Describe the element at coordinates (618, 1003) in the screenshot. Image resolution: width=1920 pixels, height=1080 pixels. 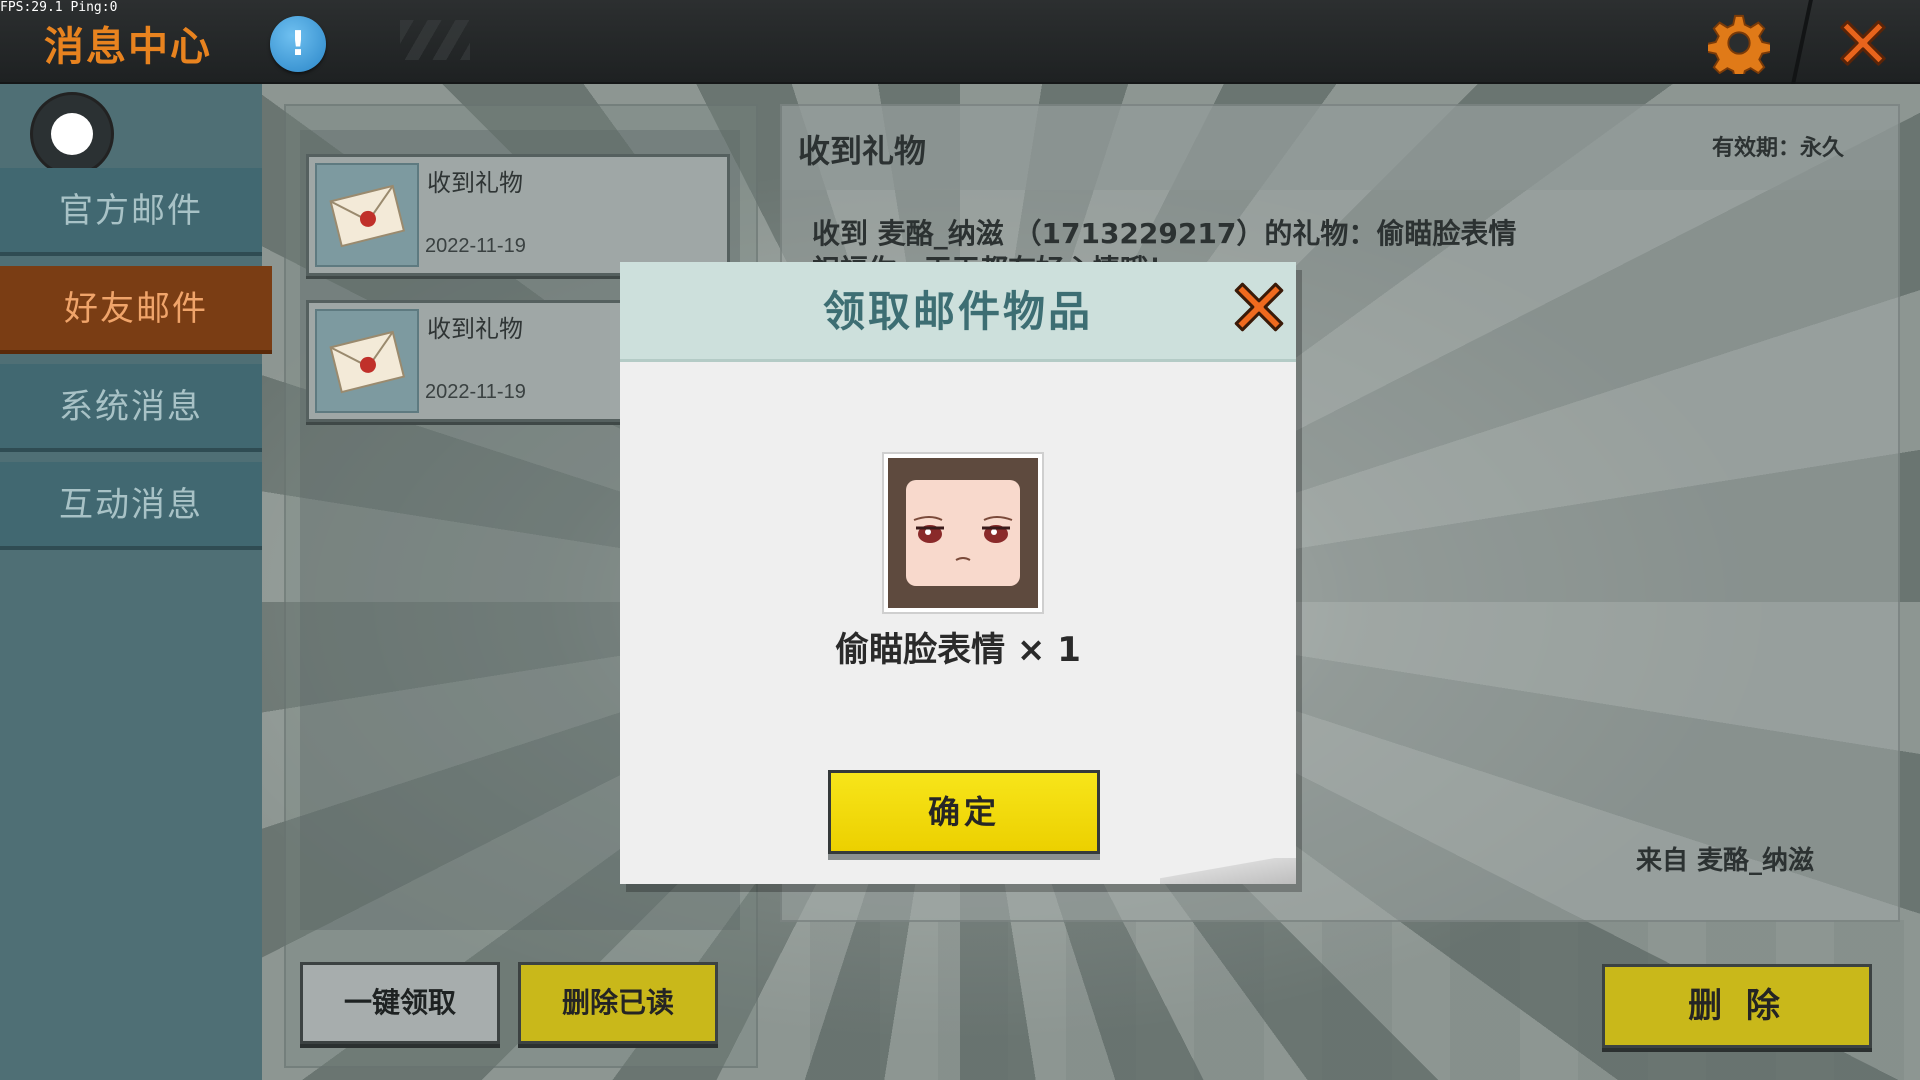
I see `delete-read-button: 删除已读` at that location.